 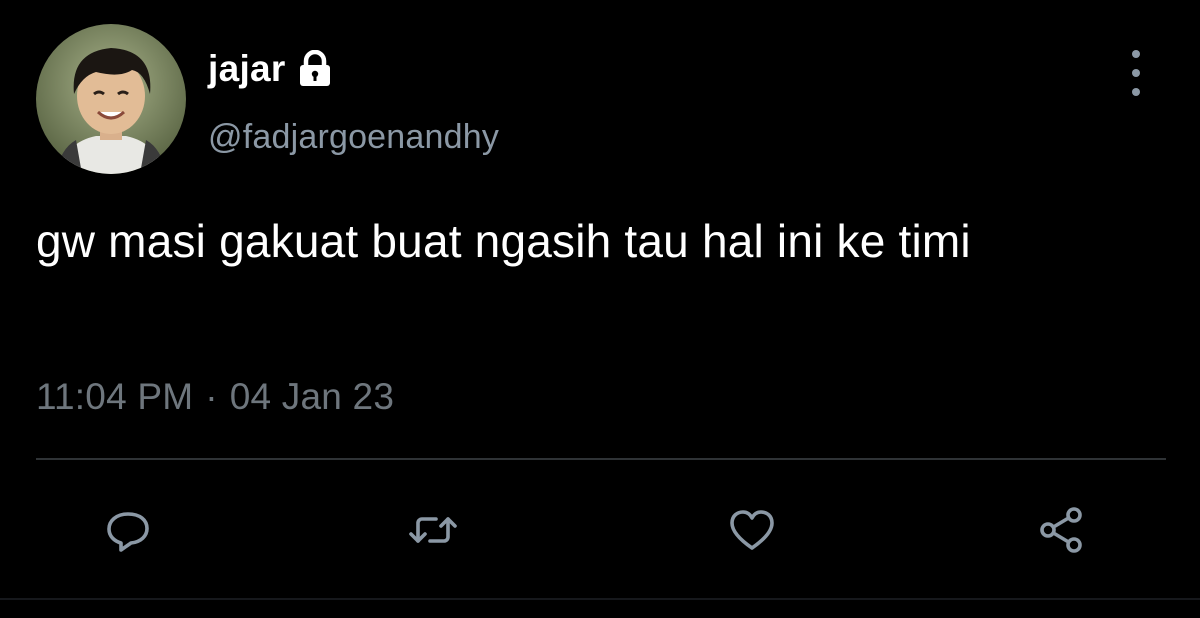 I want to click on display-name-row: jajar, so click(x=270, y=69).